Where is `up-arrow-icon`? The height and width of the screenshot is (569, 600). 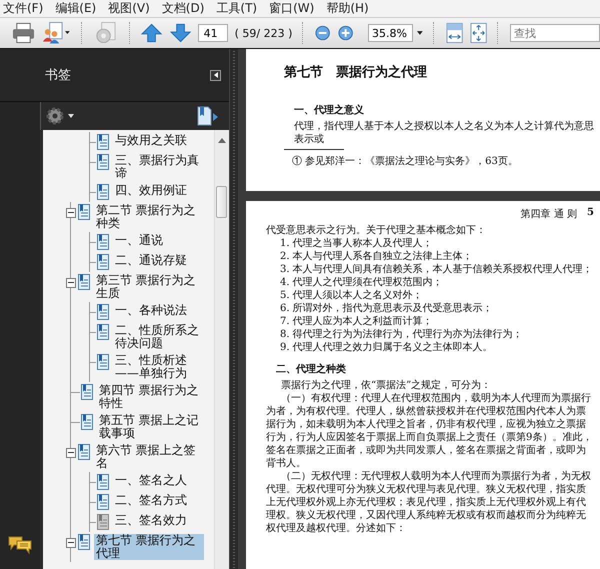
up-arrow-icon is located at coordinates (152, 33).